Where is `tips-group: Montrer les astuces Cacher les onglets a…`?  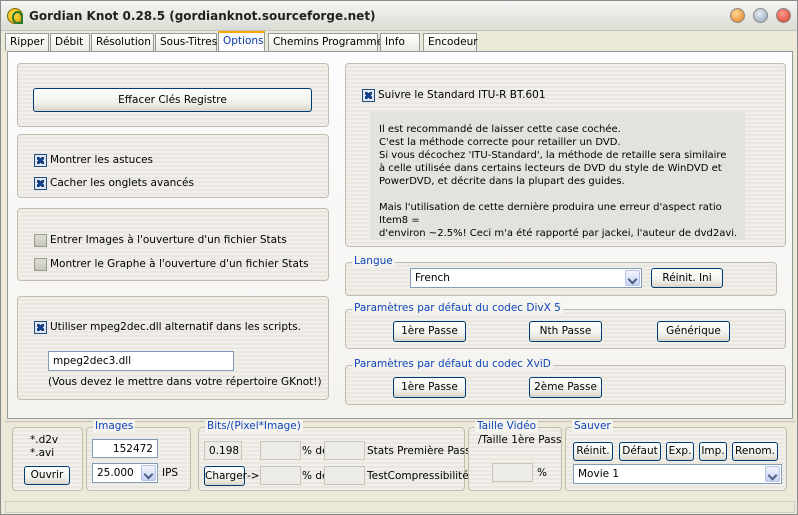 tips-group: Montrer les astuces Cacher les onglets a… is located at coordinates (173, 166).